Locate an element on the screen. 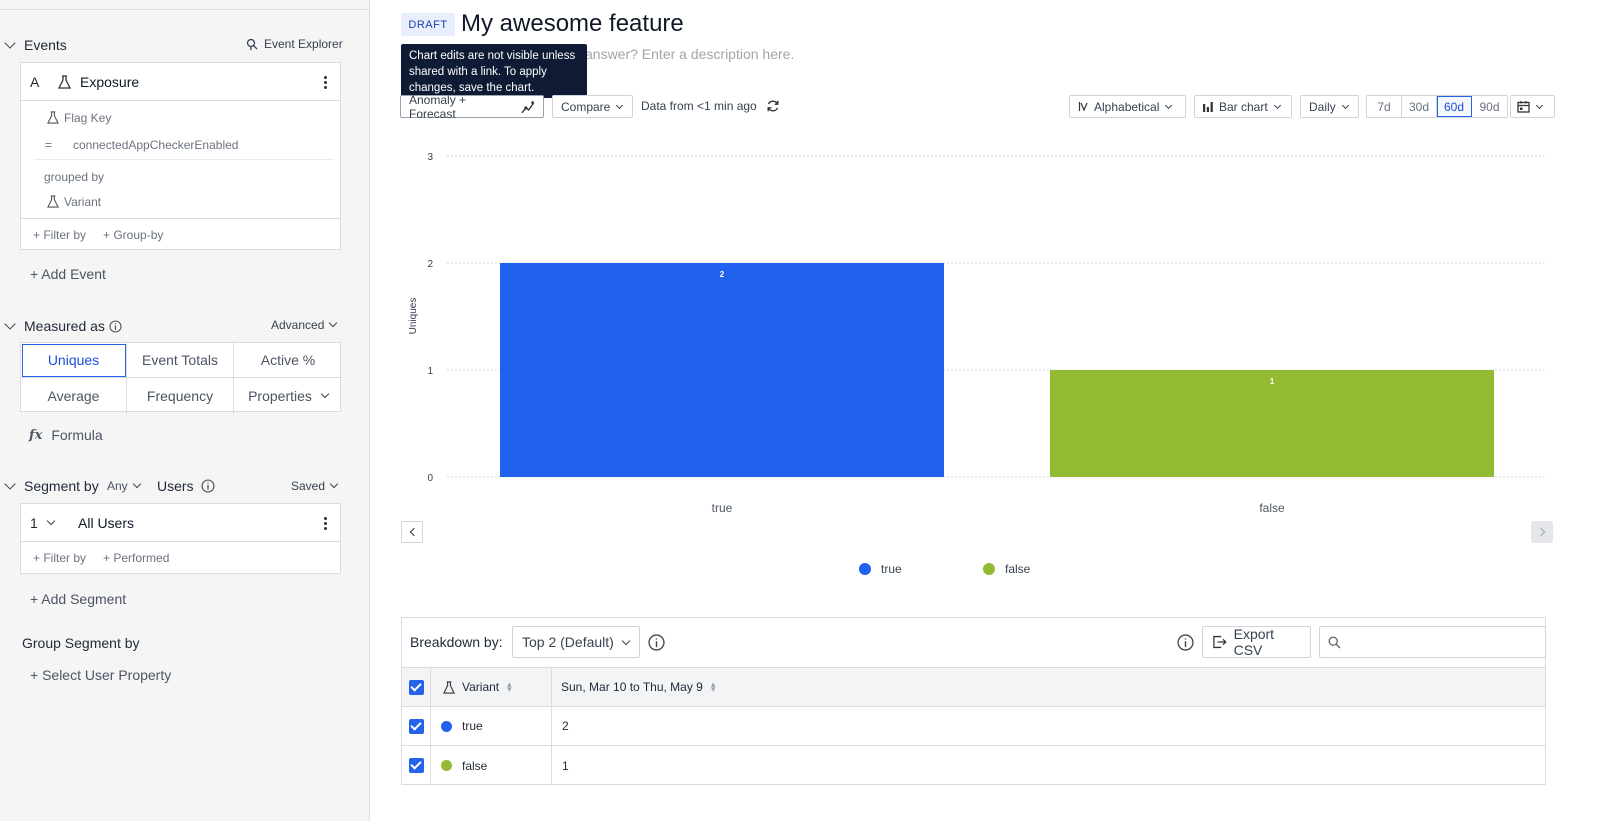  saved-segments-dropdown: Saved is located at coordinates (315, 486).